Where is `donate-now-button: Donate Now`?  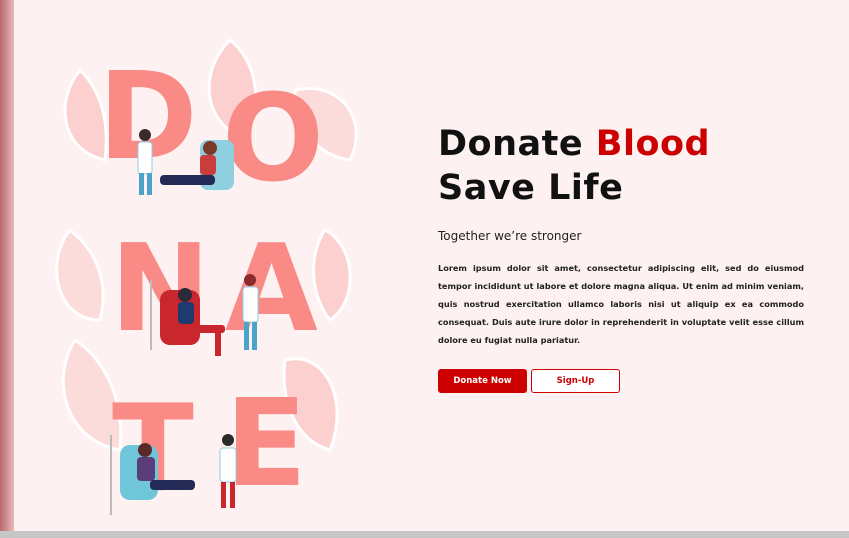
donate-now-button: Donate Now is located at coordinates (482, 381).